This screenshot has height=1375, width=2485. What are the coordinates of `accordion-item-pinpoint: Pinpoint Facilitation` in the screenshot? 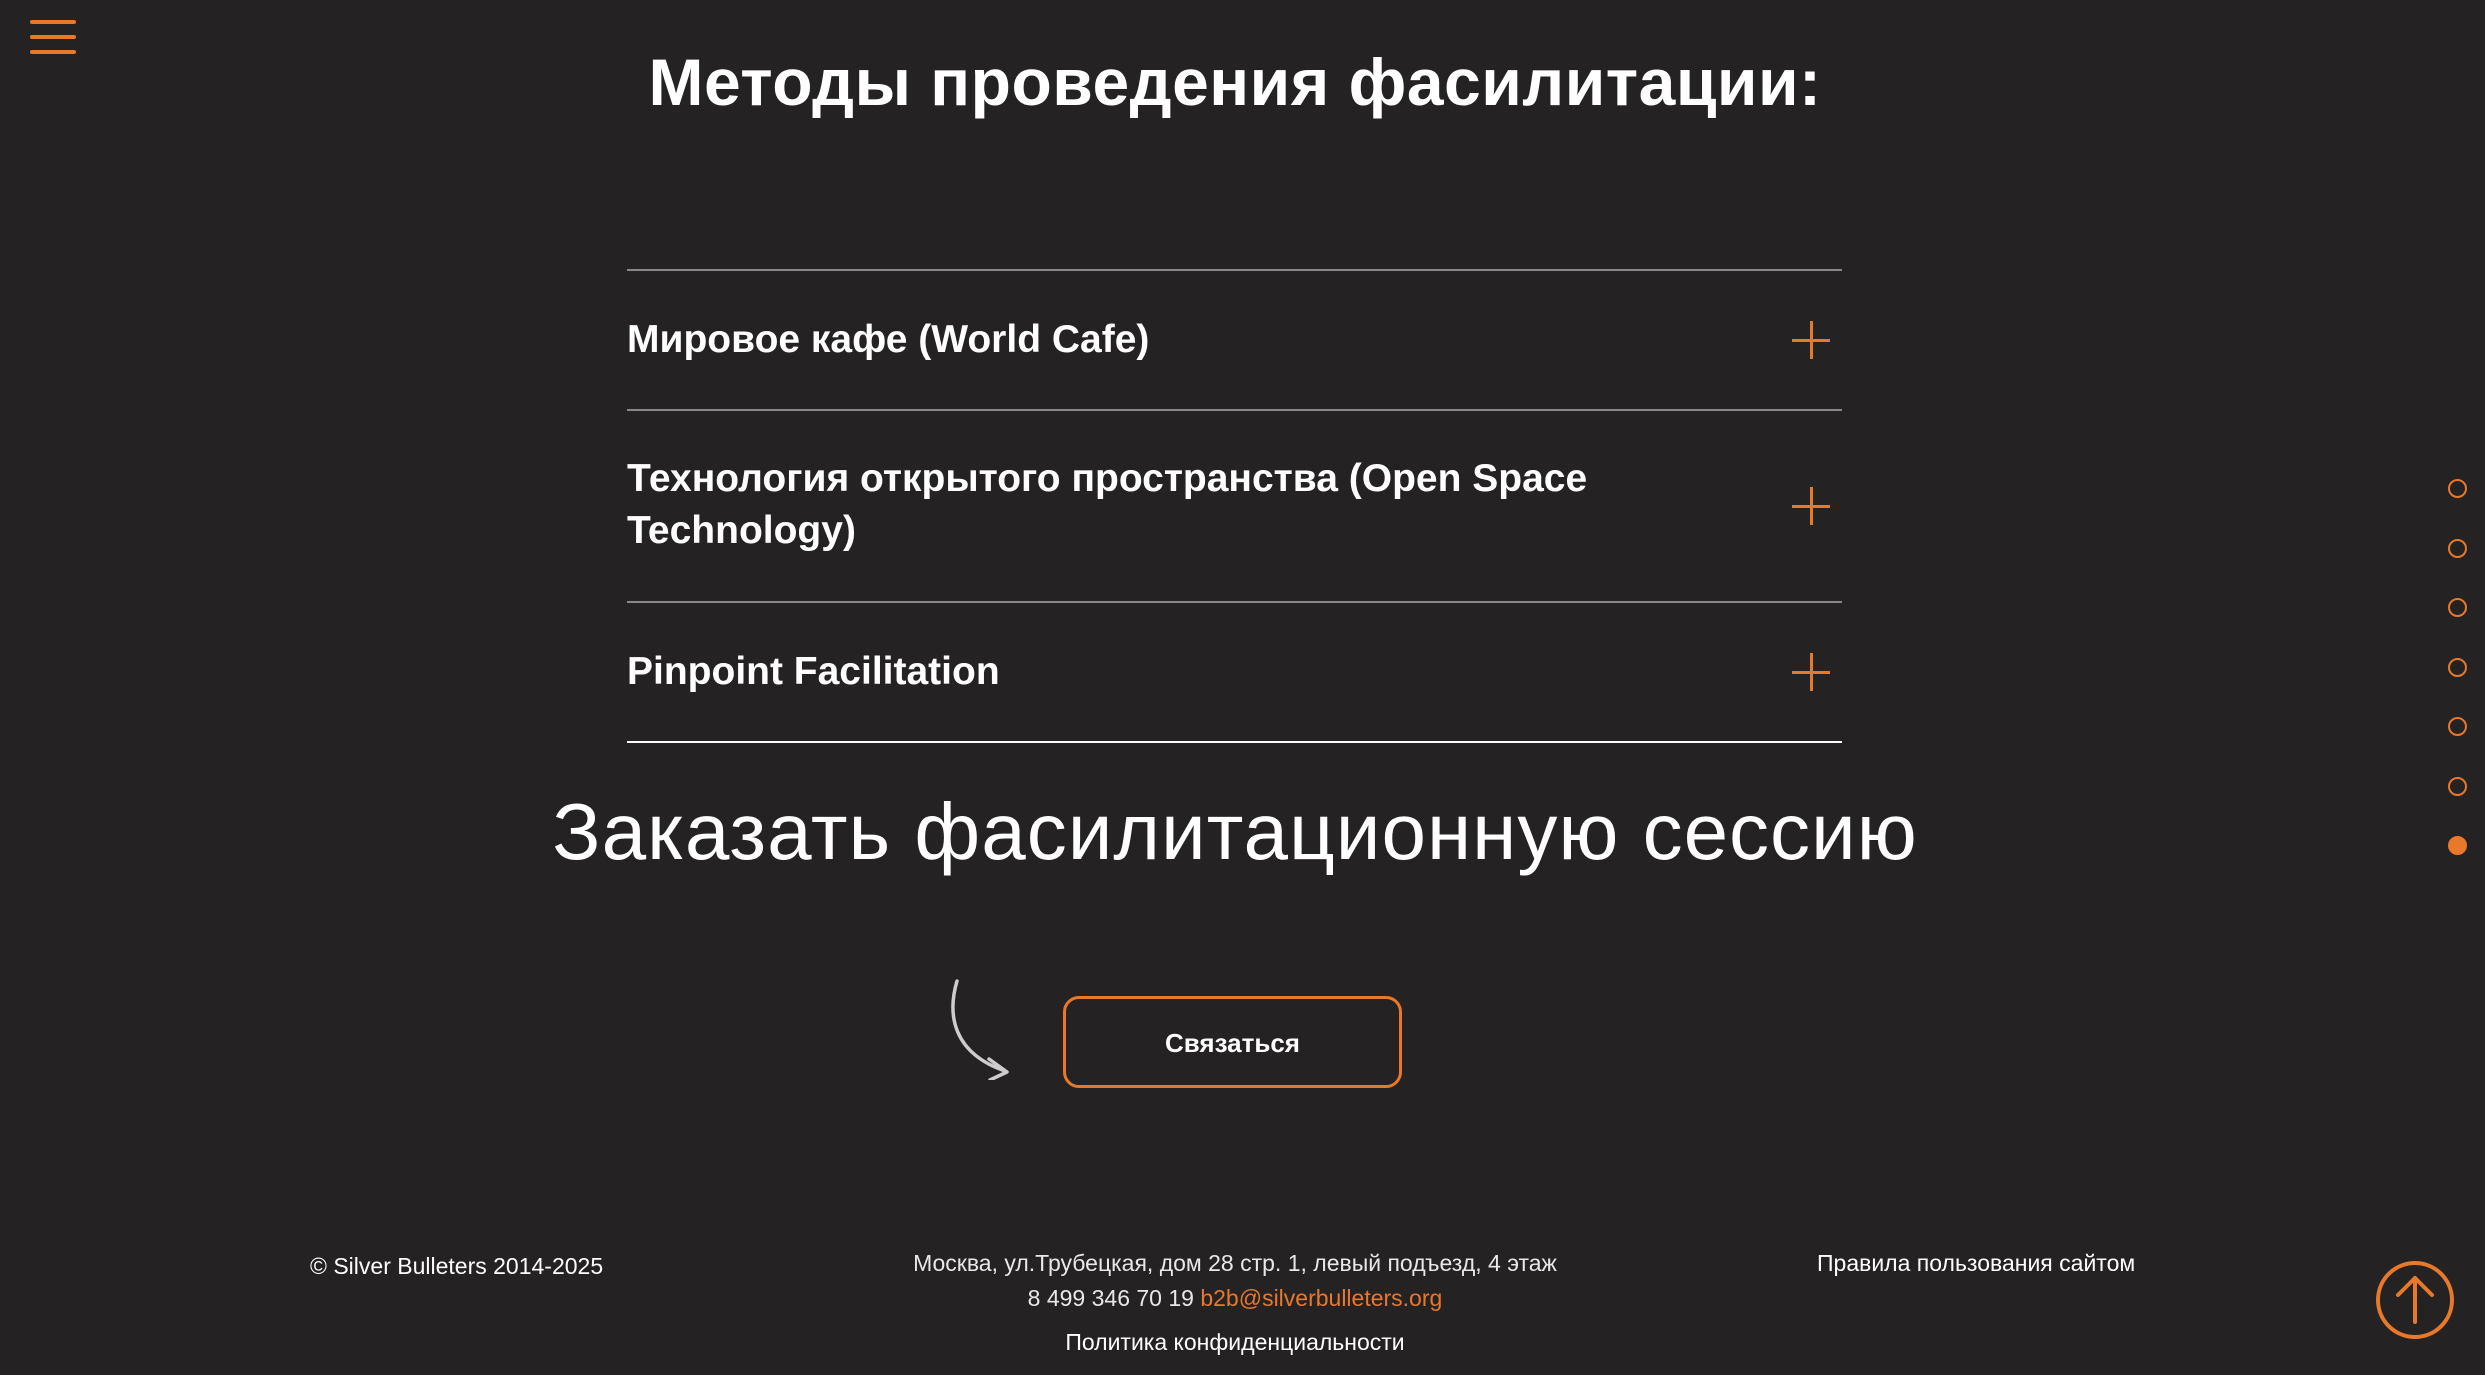 It's located at (1234, 673).